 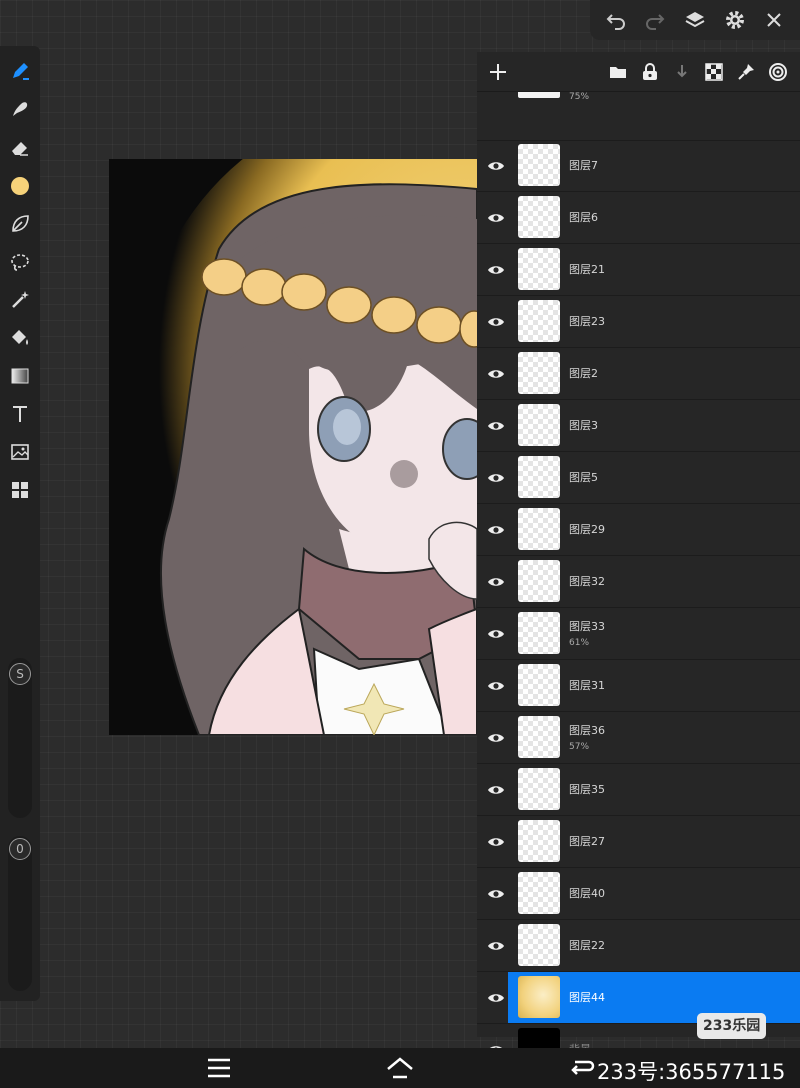 What do you see at coordinates (638, 116) in the screenshot?
I see `layer-row-partial: 75%` at bounding box center [638, 116].